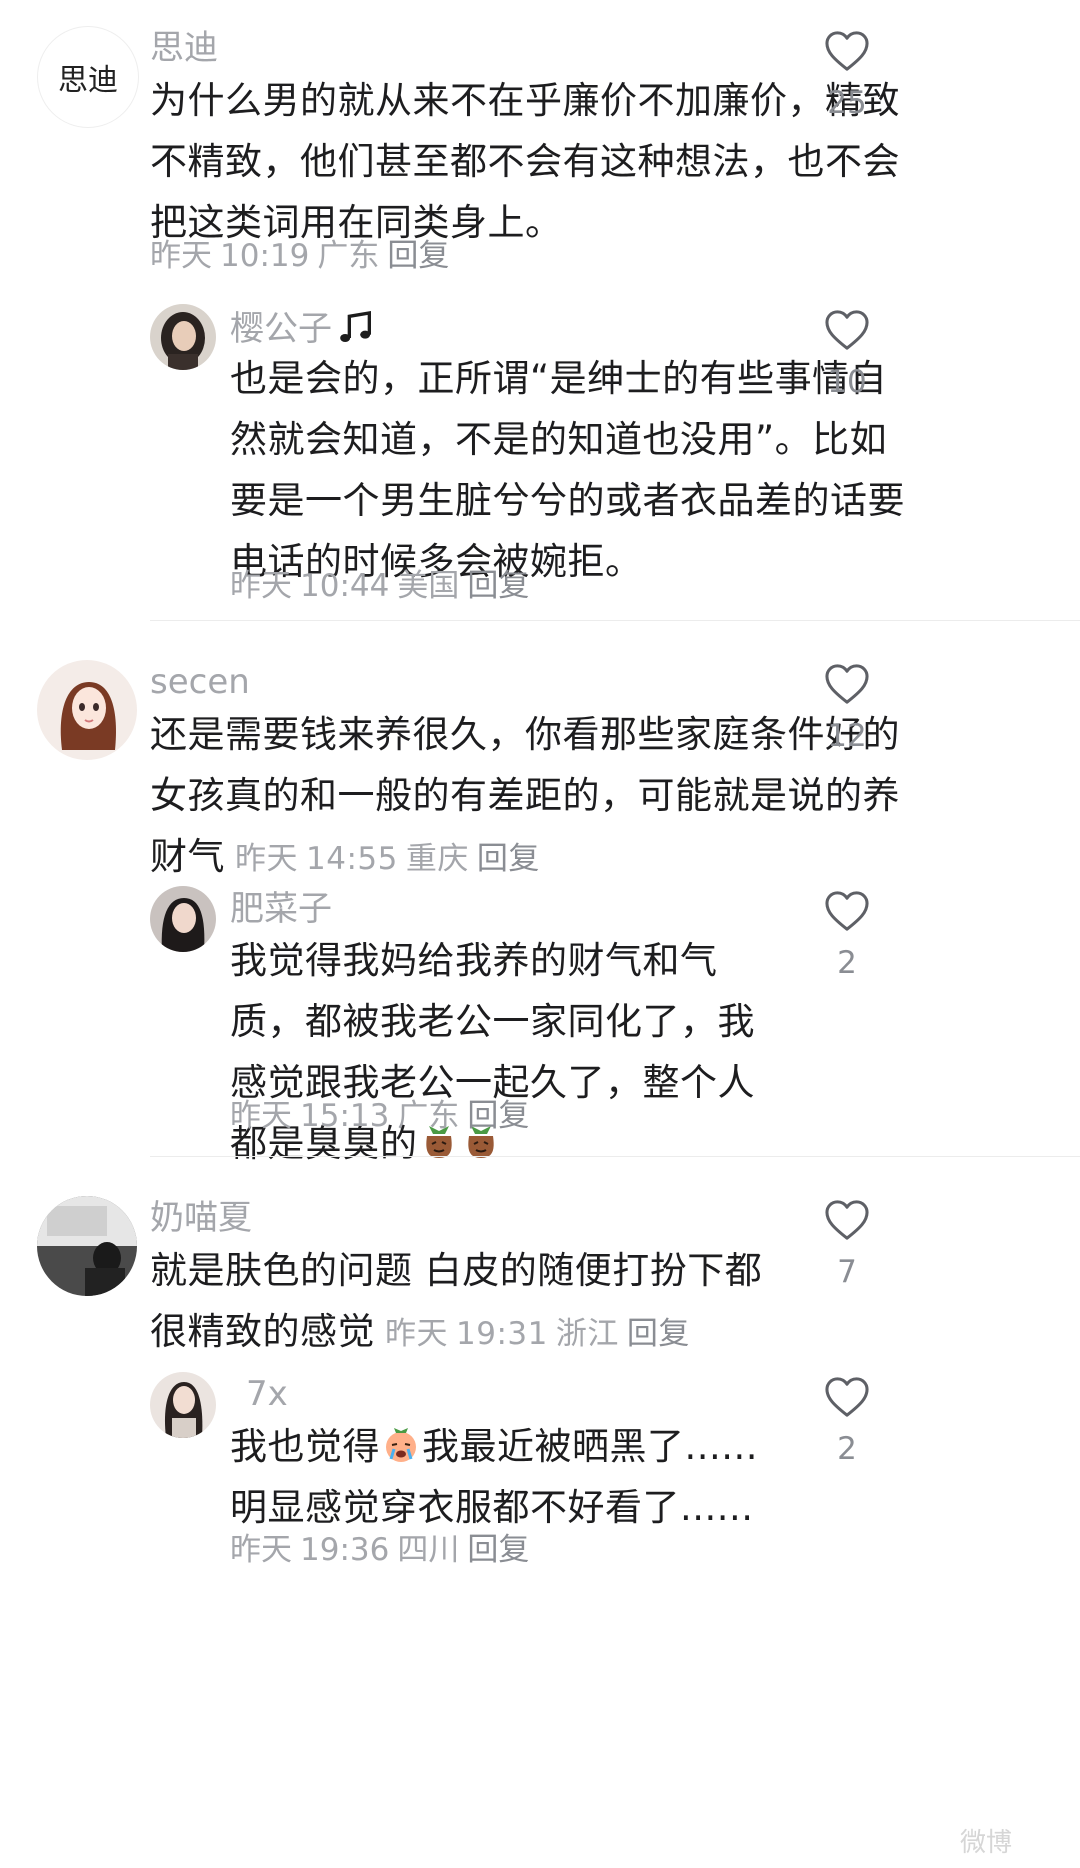  What do you see at coordinates (437, 859) in the screenshot?
I see `comment-location: 重庆` at bounding box center [437, 859].